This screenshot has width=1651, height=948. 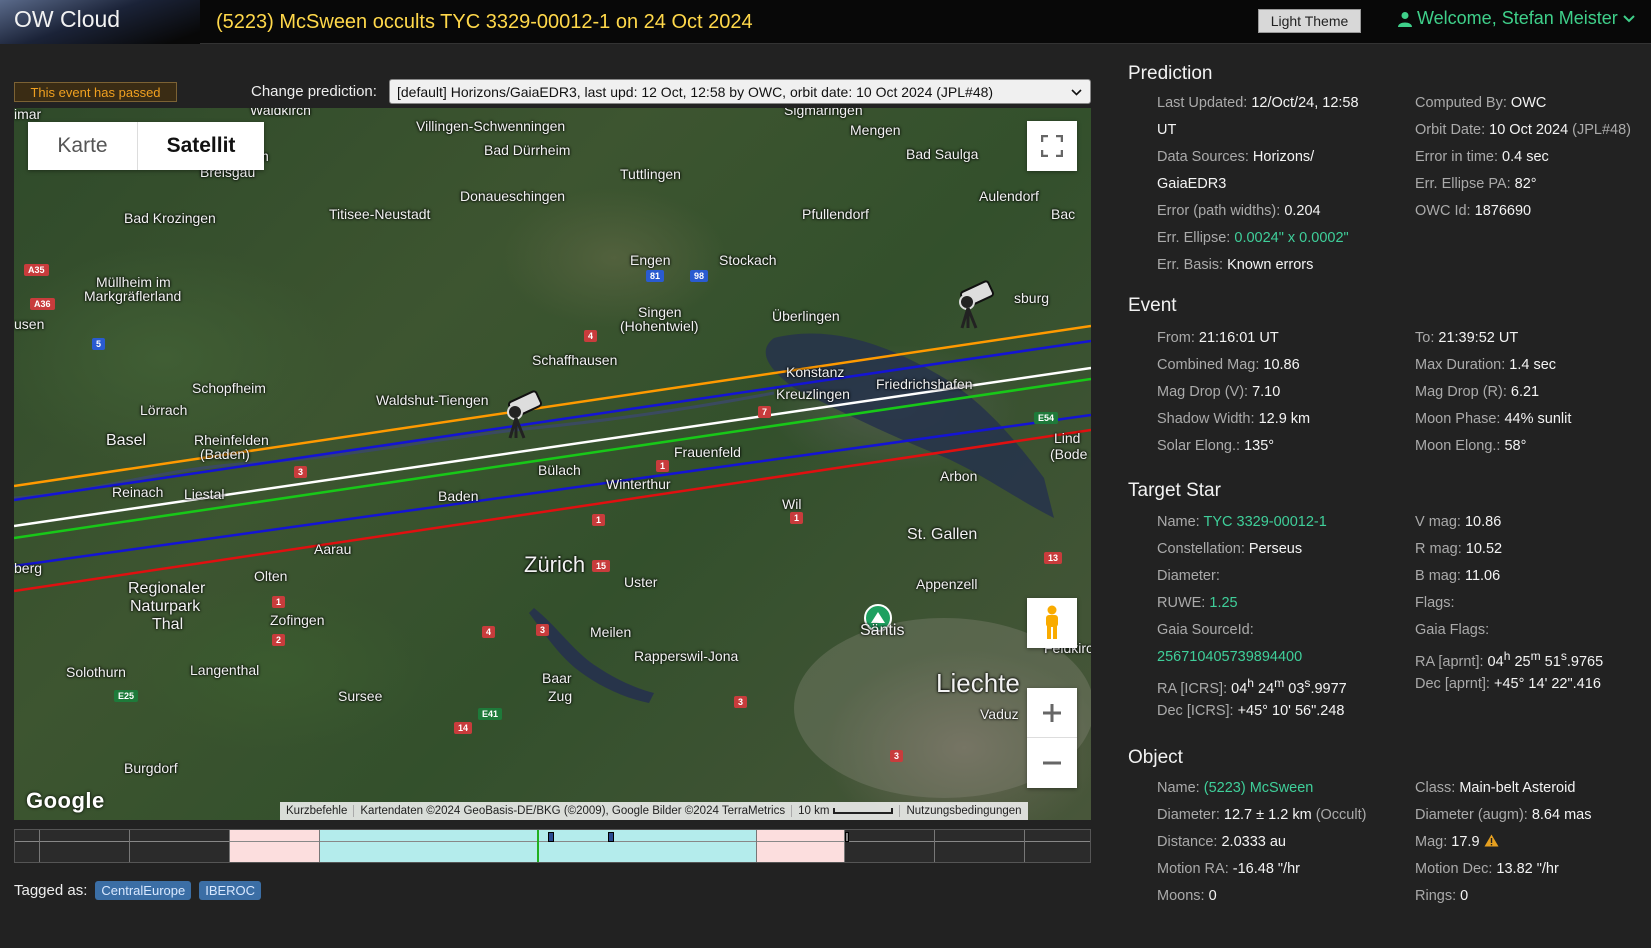 What do you see at coordinates (1516, 18) in the screenshot?
I see `user-menu: Welcome, Stefan Meister` at bounding box center [1516, 18].